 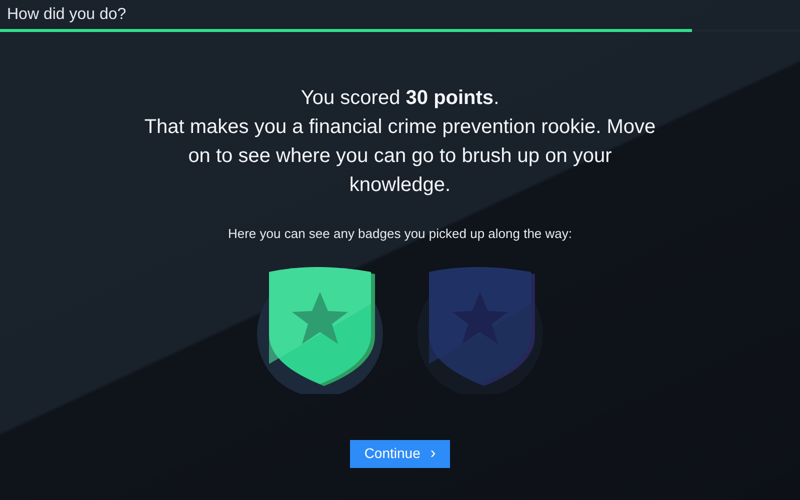 What do you see at coordinates (400, 234) in the screenshot?
I see `badges-intro: Here you can see any badges you picked up along the way:` at bounding box center [400, 234].